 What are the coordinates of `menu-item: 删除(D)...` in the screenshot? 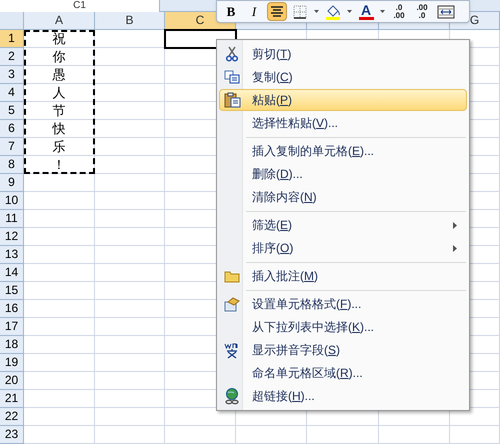 It's located at (343, 174).